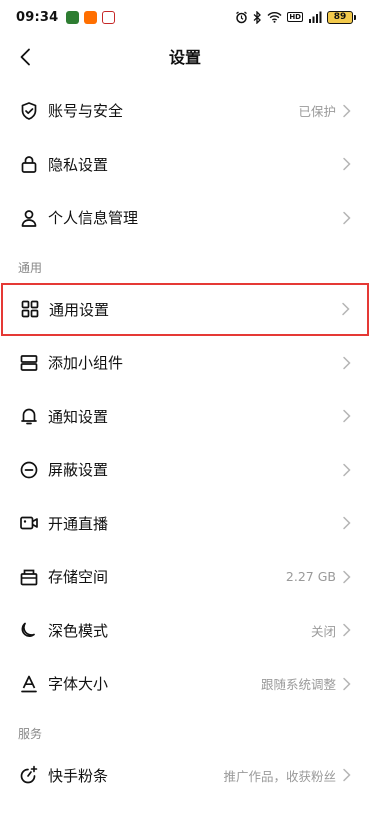 This screenshot has width=370, height=822. Describe the element at coordinates (298, 685) in the screenshot. I see `font-size-status: 跟随系统调整` at that location.